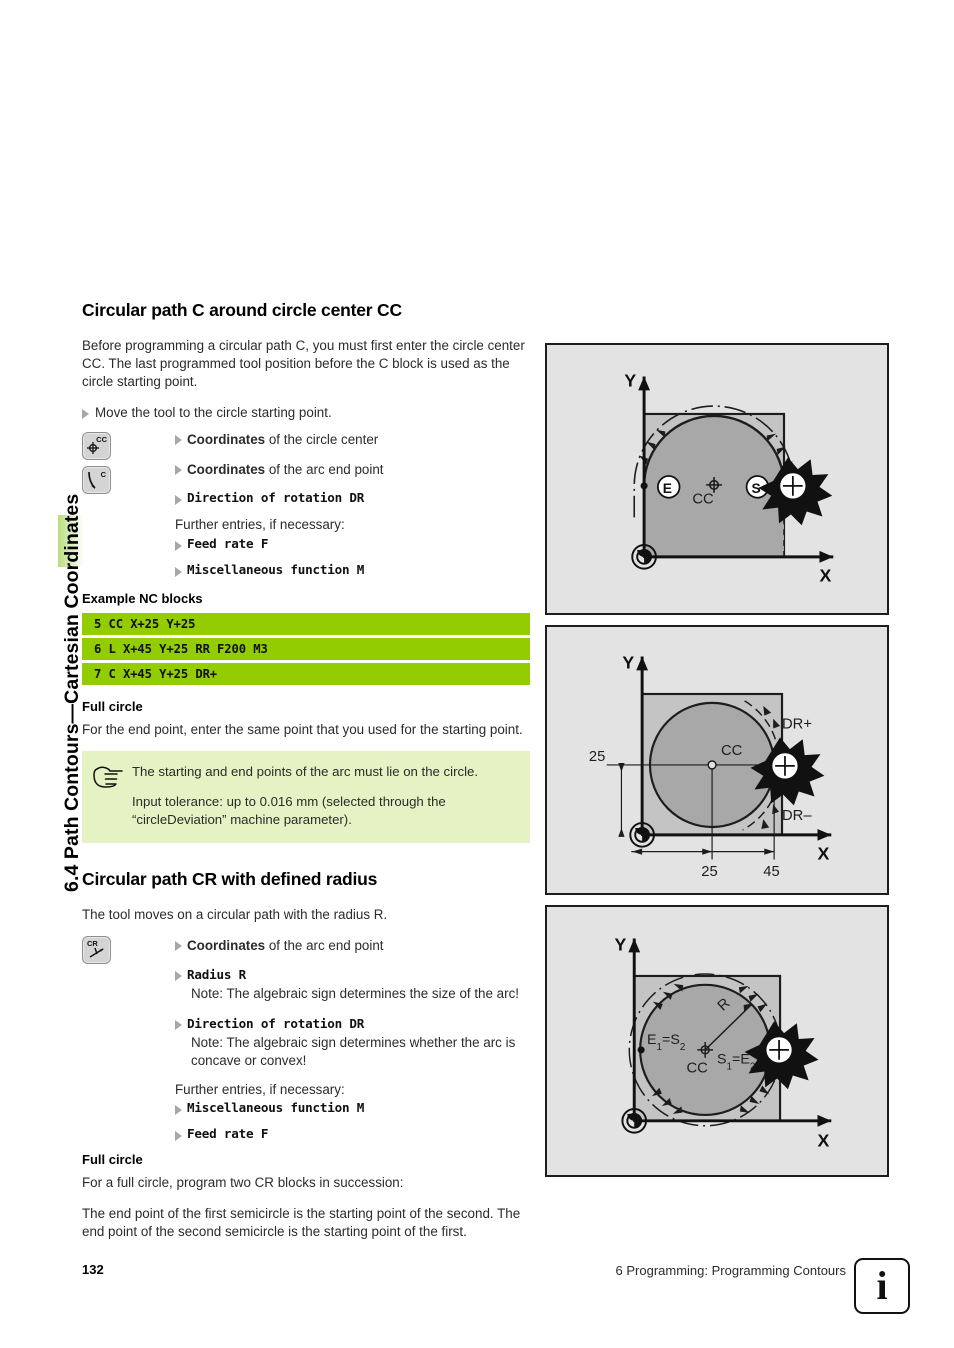 This screenshot has width=954, height=1348. I want to click on figure-full-circle-dimensions: Y X 25 25 45 CC DR+ DR–, so click(717, 760).